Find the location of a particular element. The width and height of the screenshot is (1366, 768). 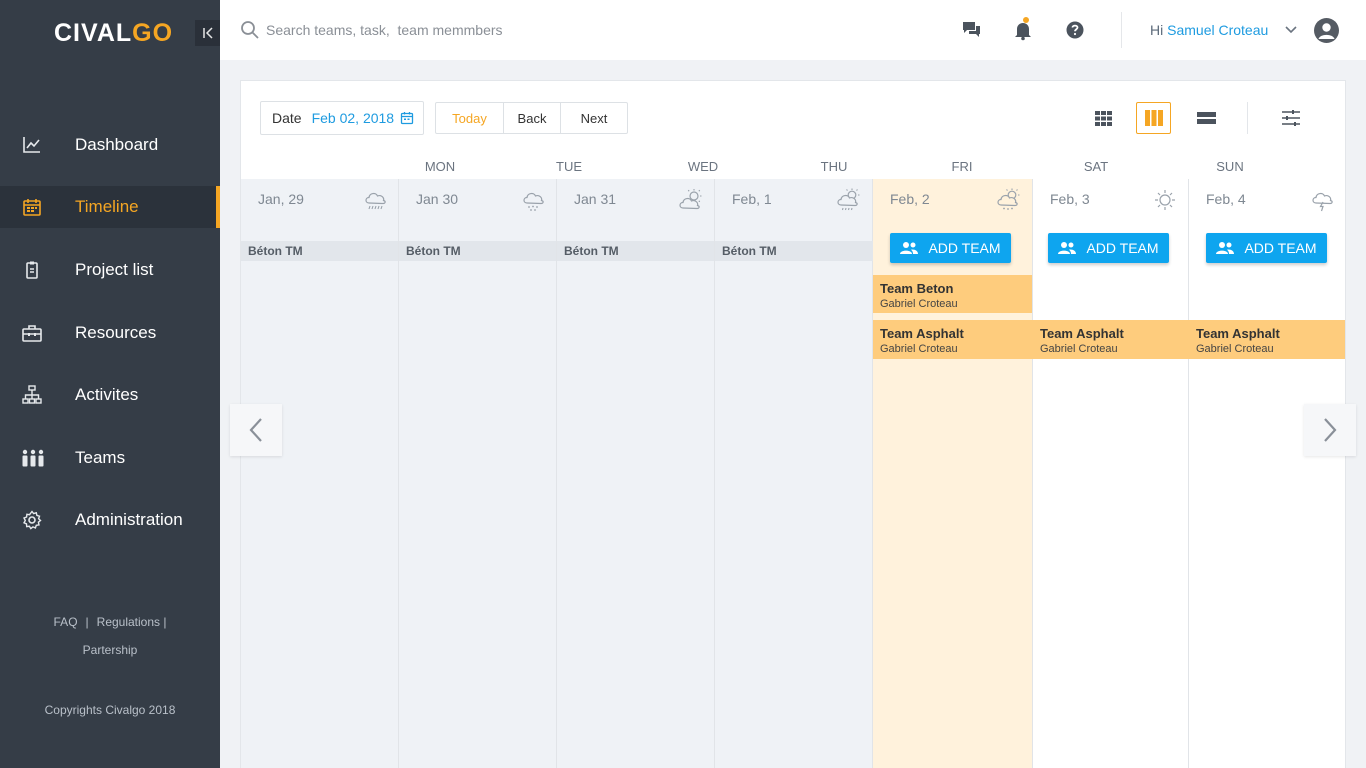

sidebar-item-label: Administration is located at coordinates (129, 519).